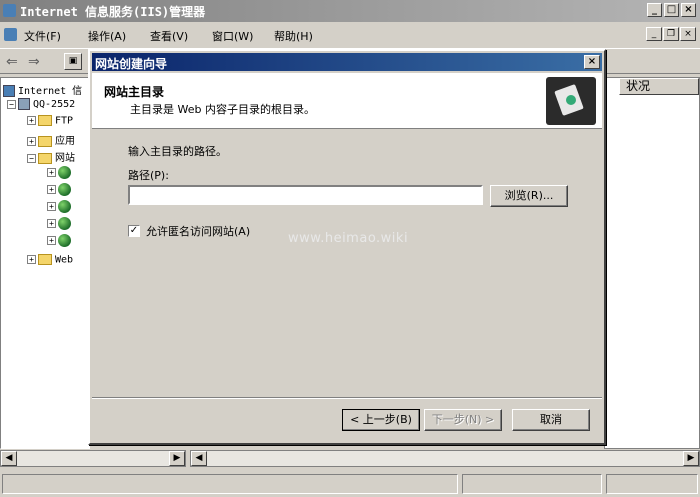 The image size is (700, 497). Describe the element at coordinates (347, 62) in the screenshot. I see `dialog-title-bar: 网站创建向导 ×` at that location.